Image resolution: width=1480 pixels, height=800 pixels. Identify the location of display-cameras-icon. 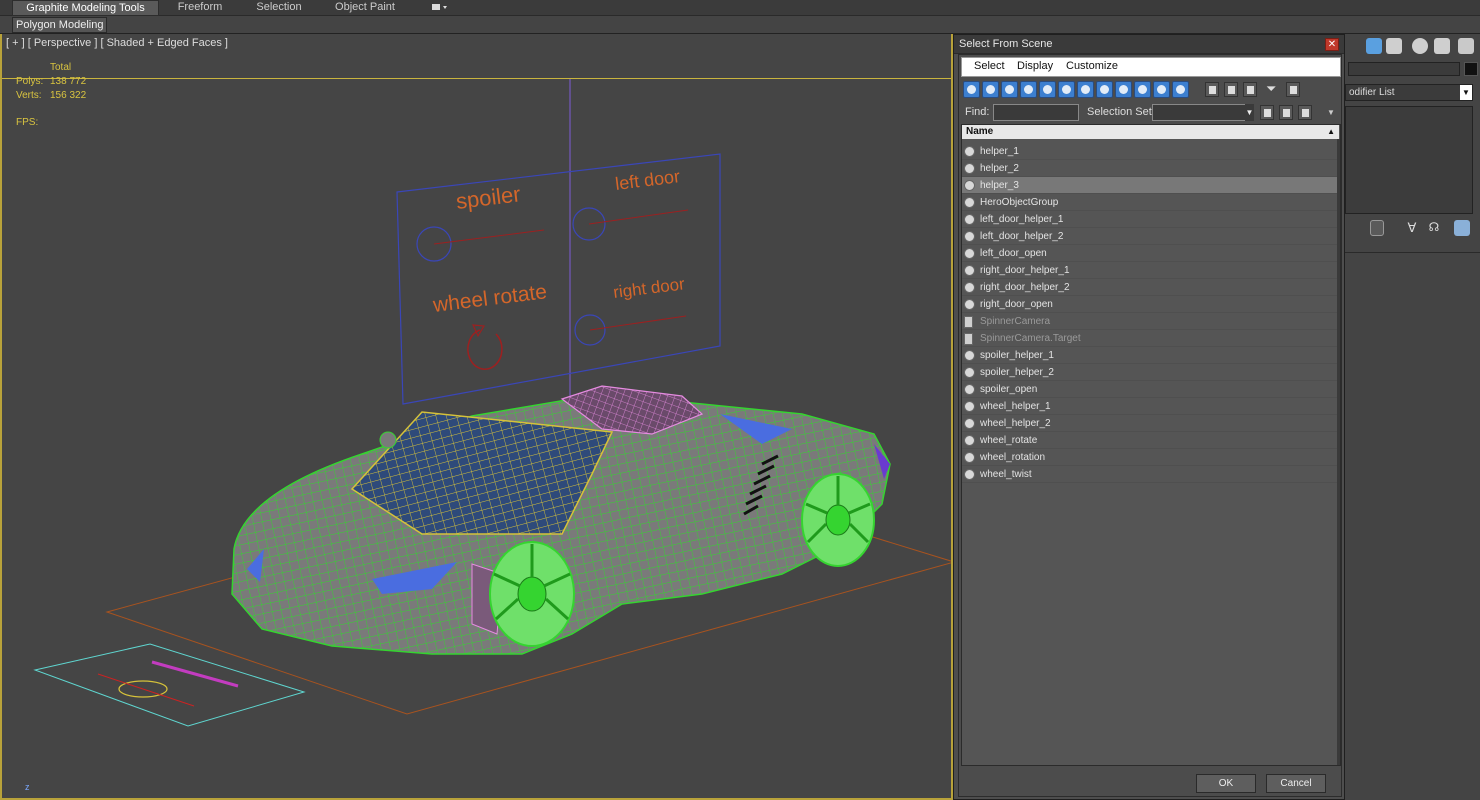
(1028, 89).